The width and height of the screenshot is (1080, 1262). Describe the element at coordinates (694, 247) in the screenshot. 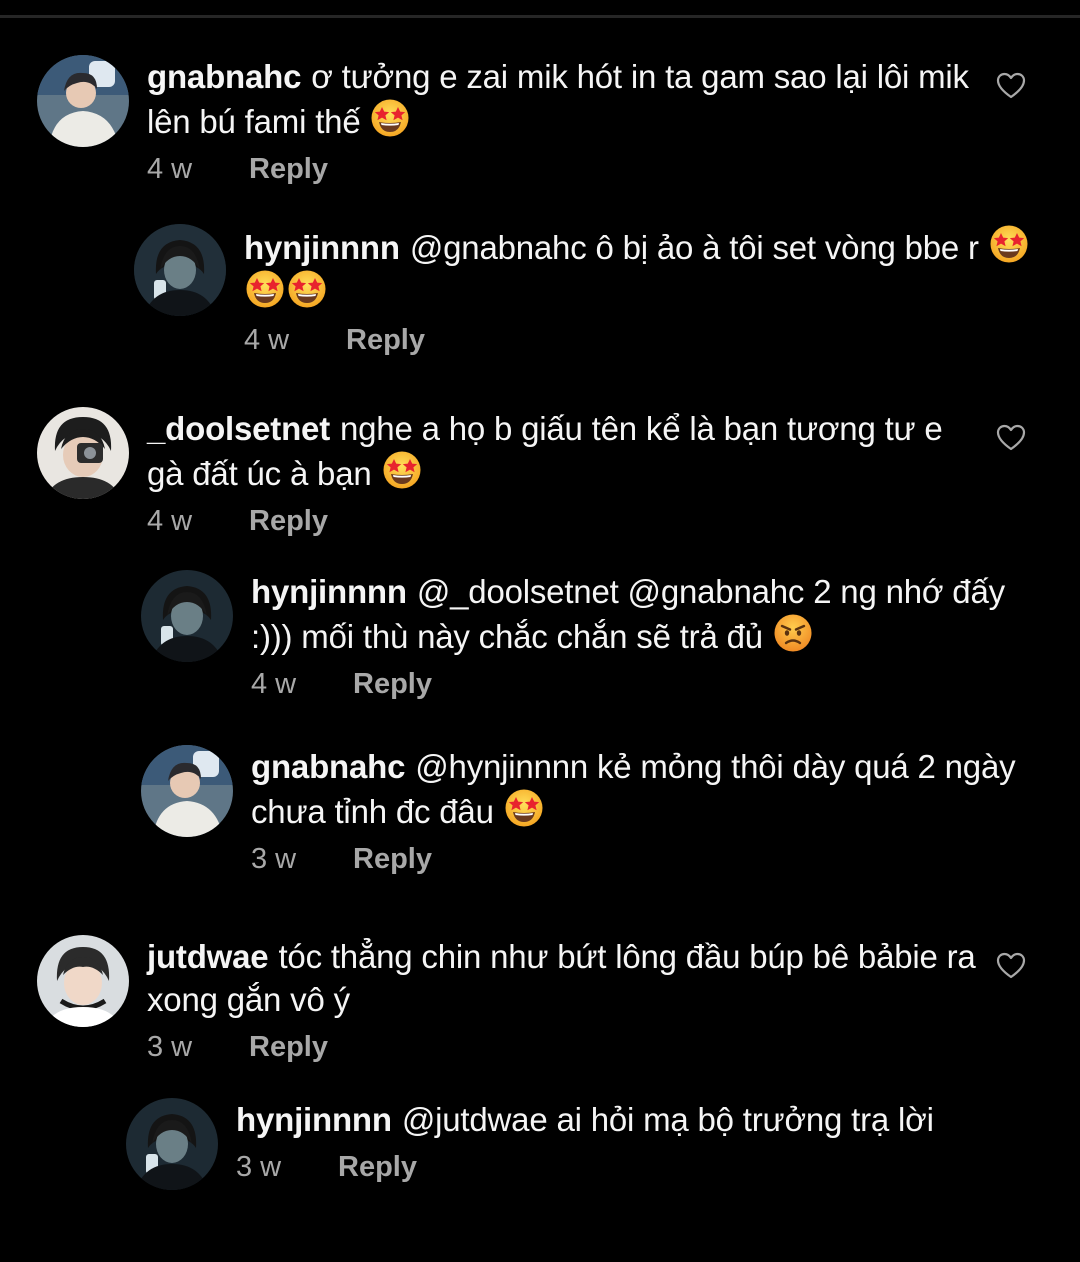

I see `comment-text: @gnabnahc ô bị ảo à tôi set vòng bbe r` at that location.